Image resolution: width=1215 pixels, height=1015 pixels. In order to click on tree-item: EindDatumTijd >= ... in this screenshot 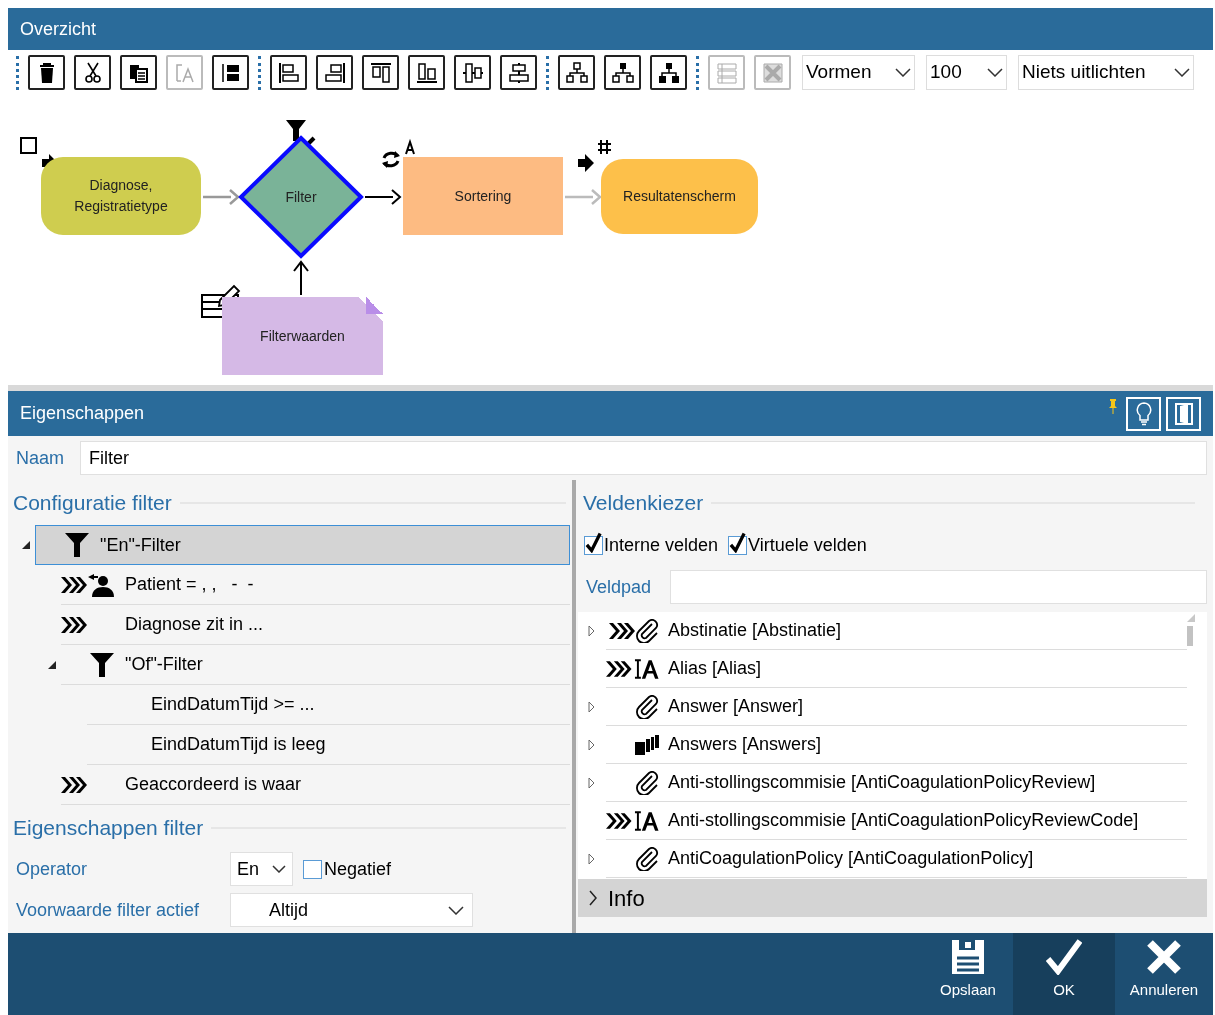, I will do `click(328, 705)`.